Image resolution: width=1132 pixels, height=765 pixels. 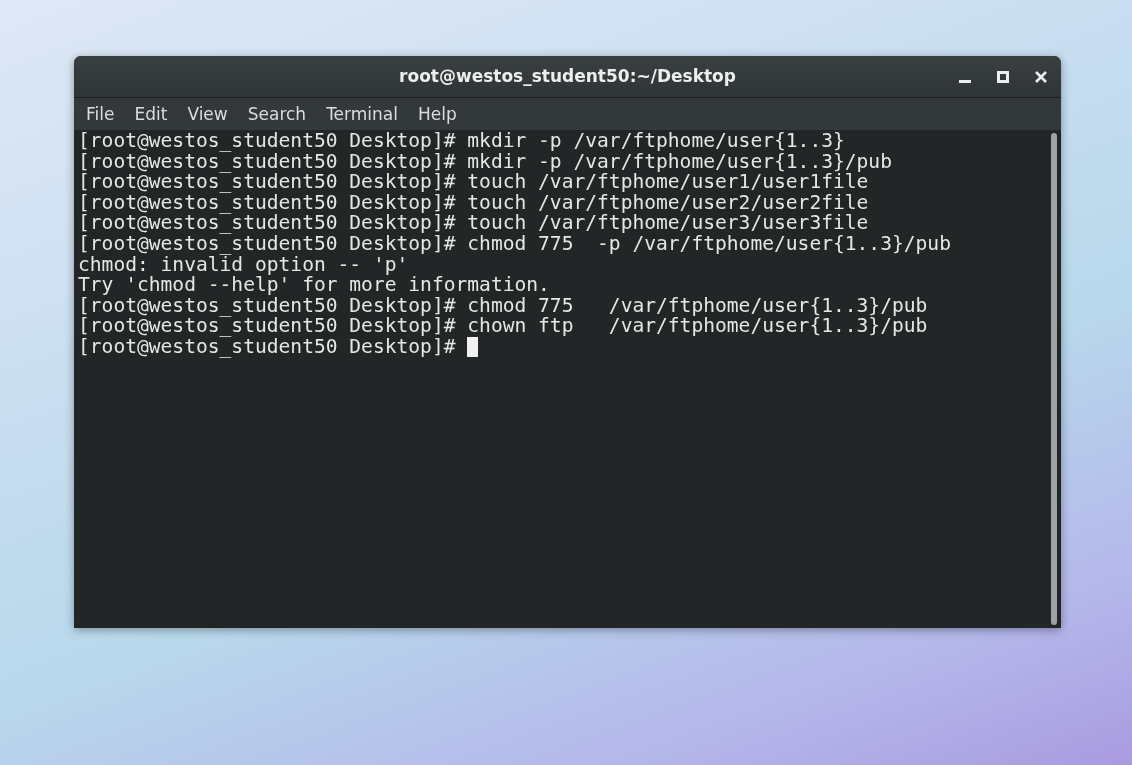 What do you see at coordinates (207, 114) in the screenshot?
I see `menu-item: View` at bounding box center [207, 114].